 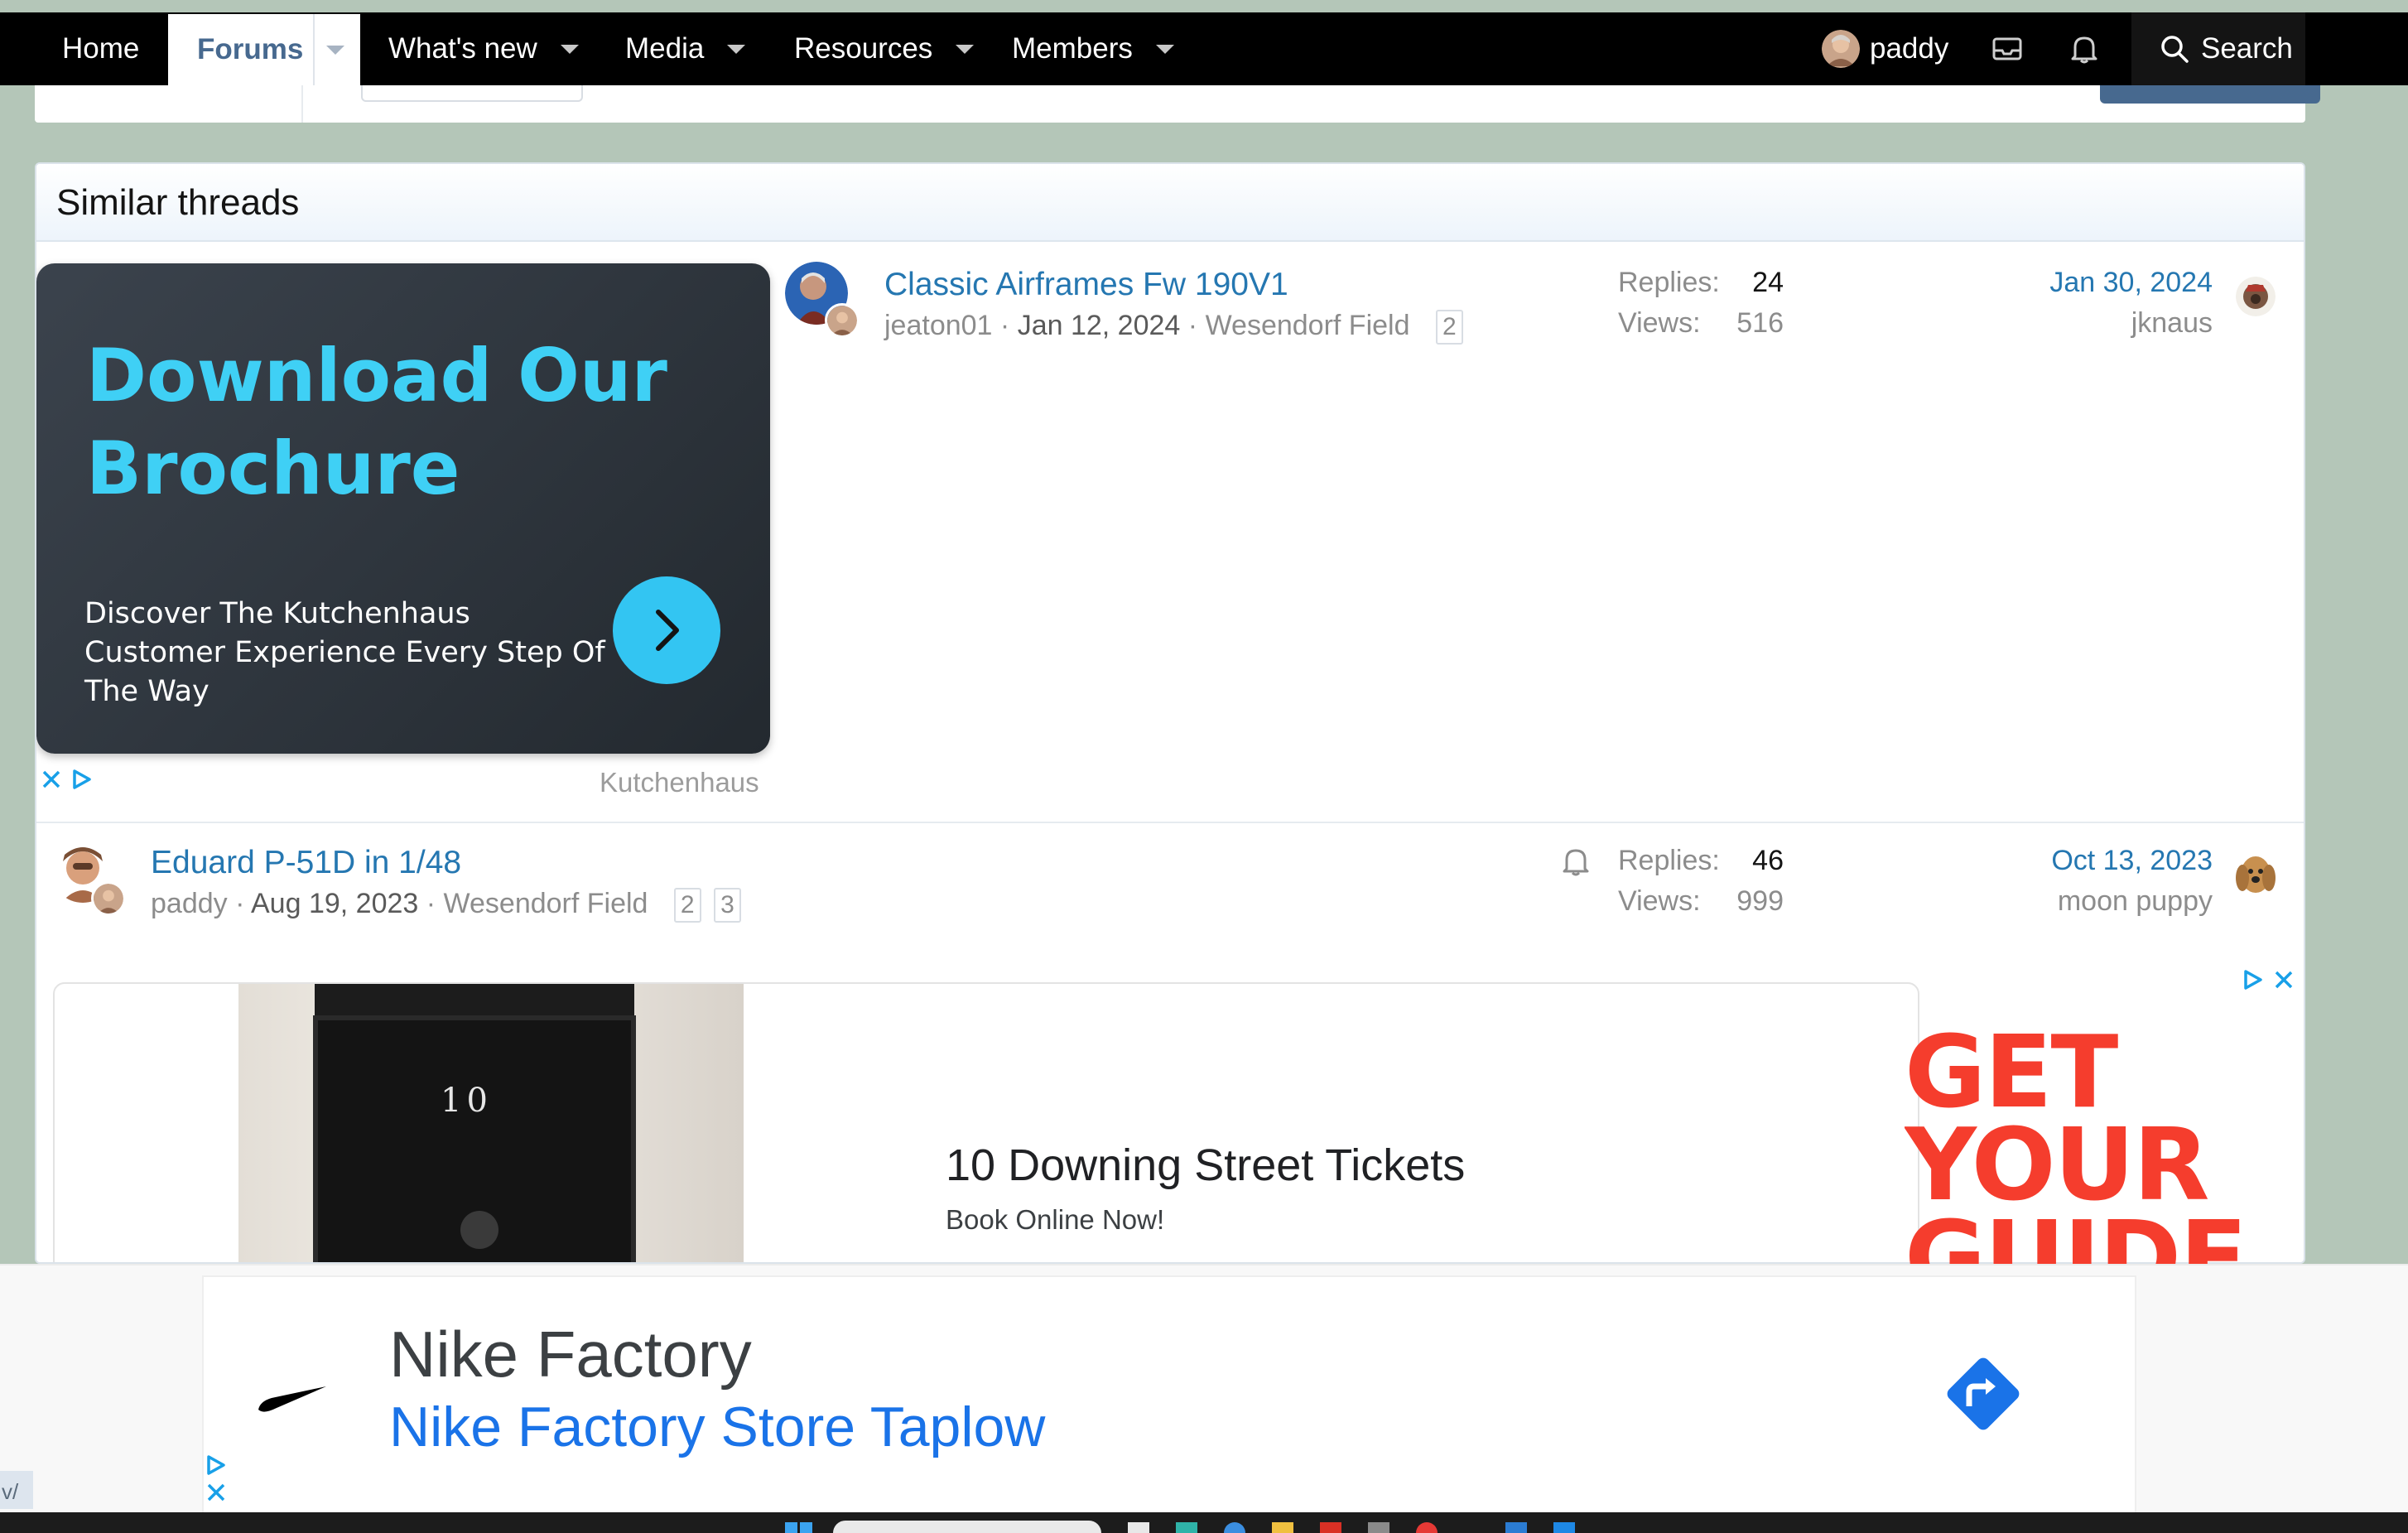 I want to click on nav-media-label: Media, so click(x=665, y=49).